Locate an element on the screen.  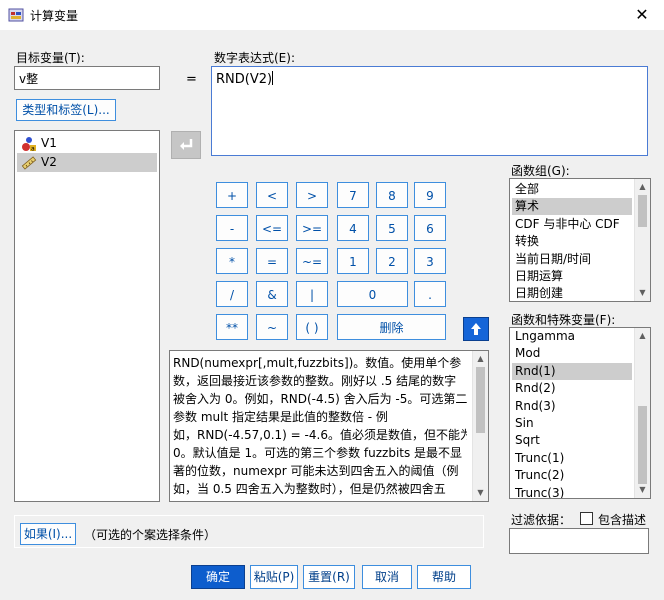
functions-scrollbar: ▲ ▼ is located at coordinates (642, 413).